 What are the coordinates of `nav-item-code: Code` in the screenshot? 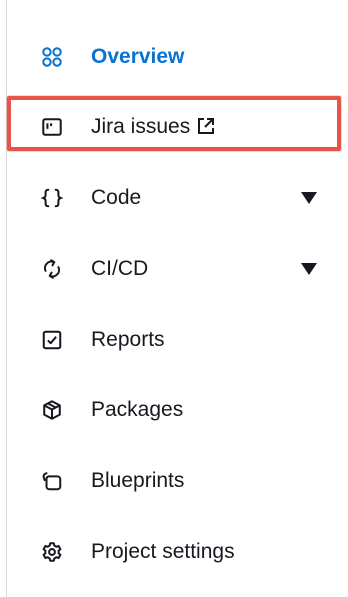 It's located at (174, 198).